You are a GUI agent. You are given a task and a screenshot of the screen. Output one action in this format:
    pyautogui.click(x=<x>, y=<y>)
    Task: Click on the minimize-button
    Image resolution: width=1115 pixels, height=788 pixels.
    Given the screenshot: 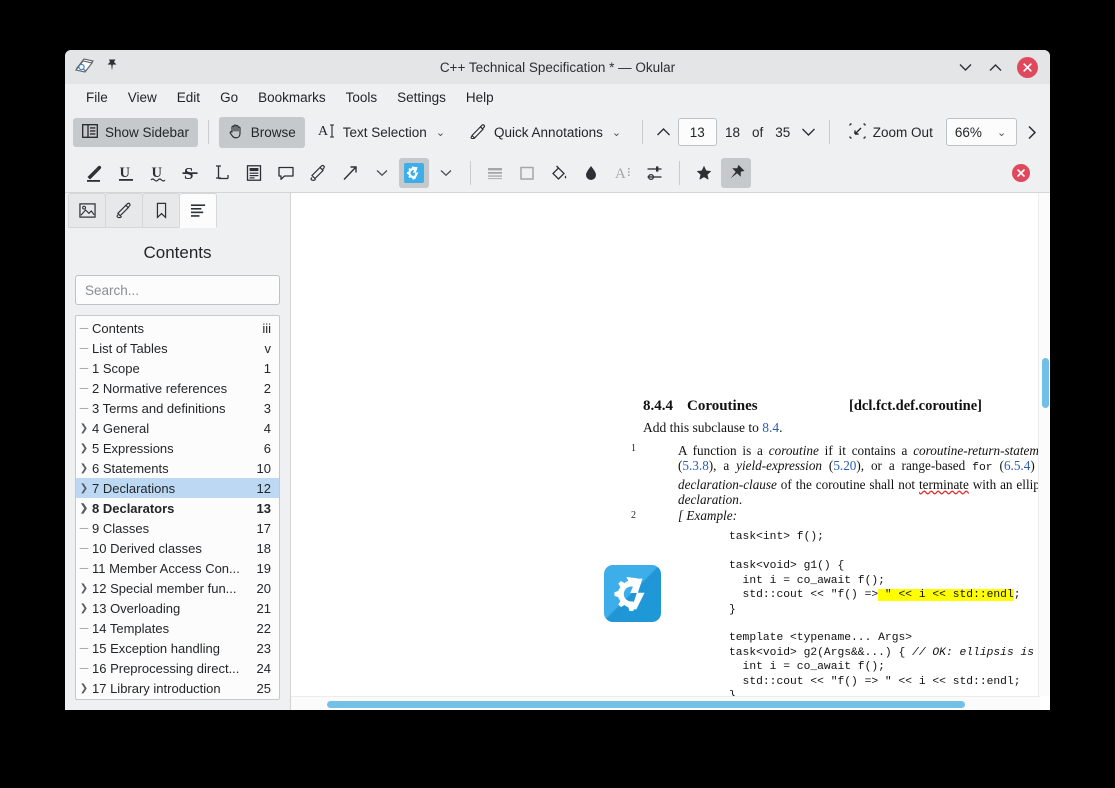 What is the action you would take?
    pyautogui.click(x=965, y=67)
    